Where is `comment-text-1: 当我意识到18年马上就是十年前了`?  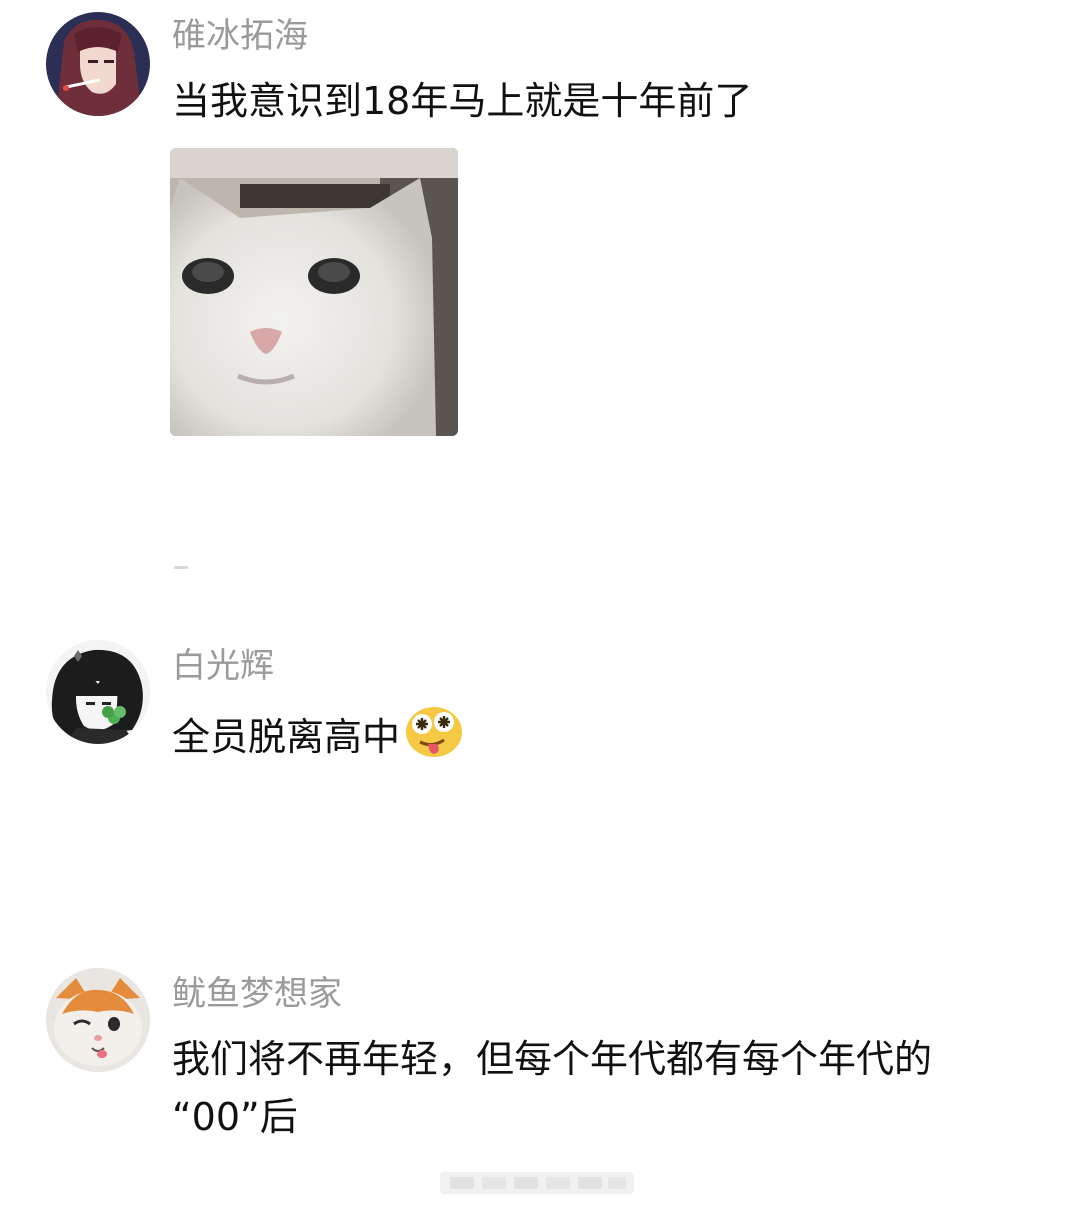
comment-text-1: 当我意识到18年马上就是十年前了 is located at coordinates (612, 101).